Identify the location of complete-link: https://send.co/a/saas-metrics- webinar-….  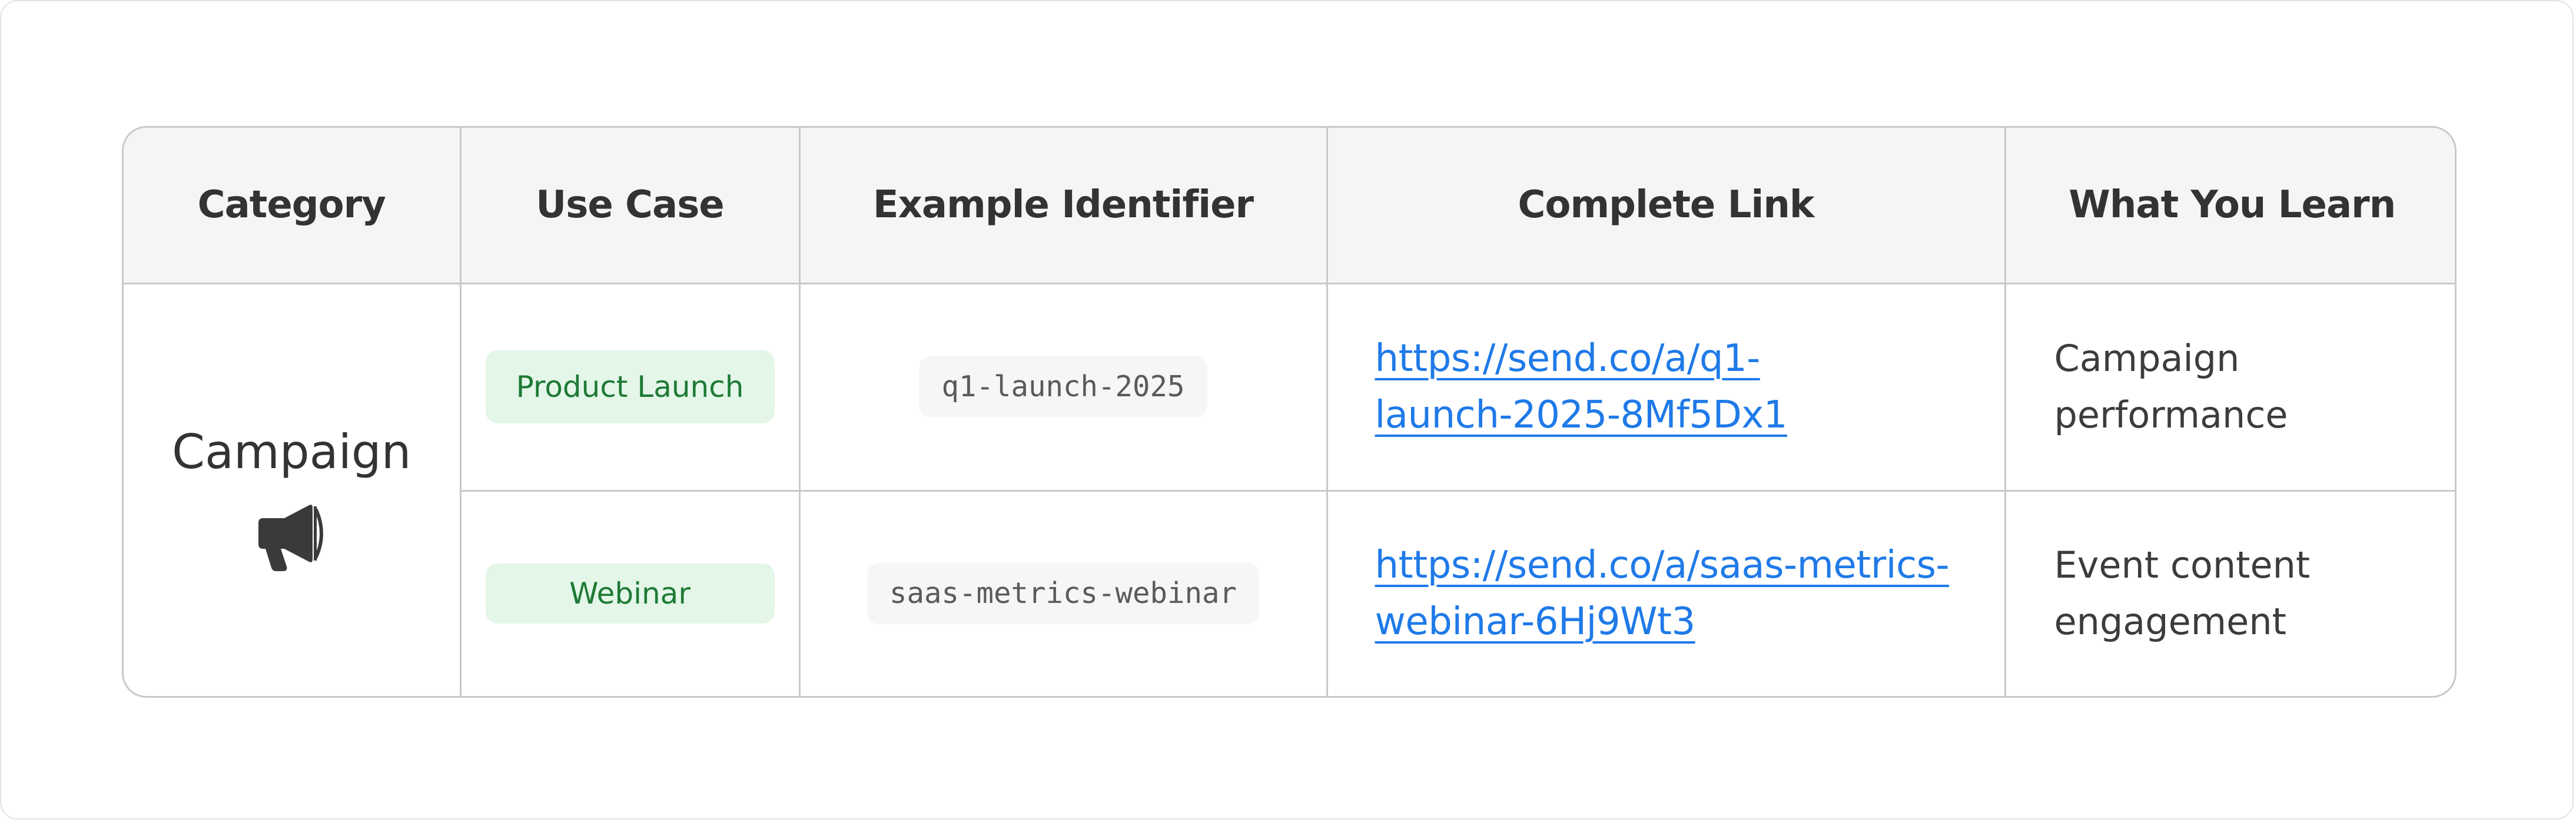
(1681, 593).